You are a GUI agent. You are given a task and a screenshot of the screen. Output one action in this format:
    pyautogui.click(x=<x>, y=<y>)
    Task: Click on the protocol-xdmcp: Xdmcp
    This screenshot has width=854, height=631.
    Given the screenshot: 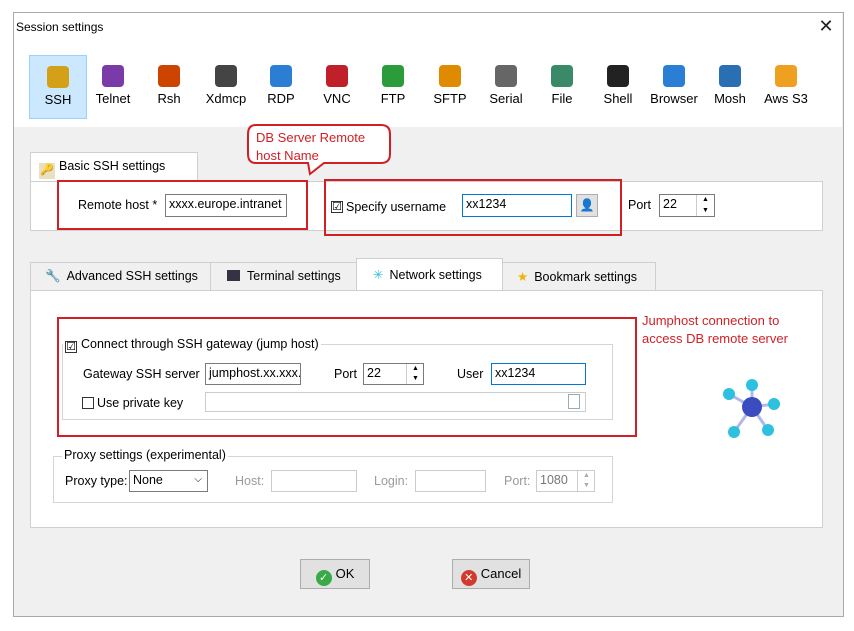 What is the action you would take?
    pyautogui.click(x=226, y=86)
    